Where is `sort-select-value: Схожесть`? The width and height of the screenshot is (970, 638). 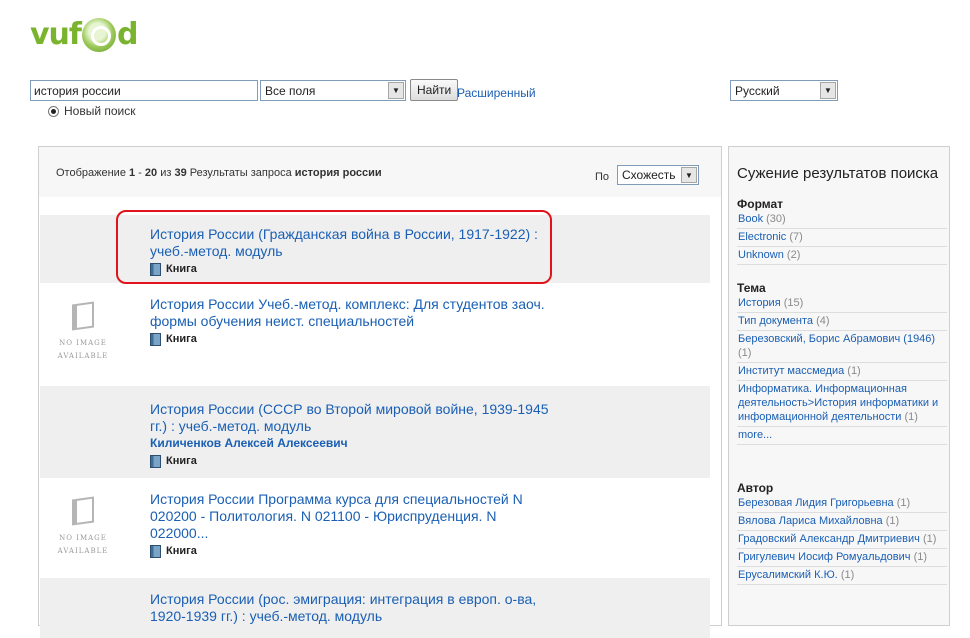 sort-select-value: Схожесть is located at coordinates (649, 175).